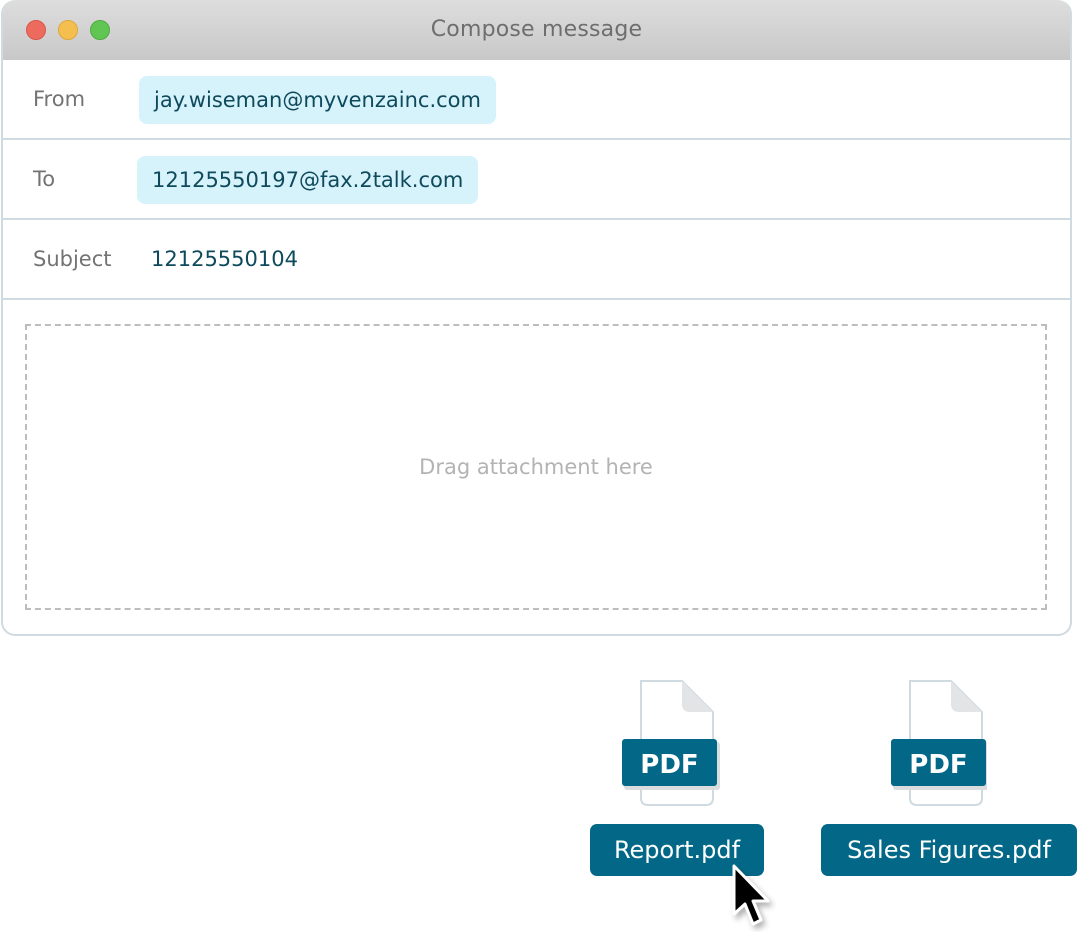 The image size is (1077, 952). What do you see at coordinates (308, 180) in the screenshot?
I see `to-address-chip: 12125550197@fax.2talk.com` at bounding box center [308, 180].